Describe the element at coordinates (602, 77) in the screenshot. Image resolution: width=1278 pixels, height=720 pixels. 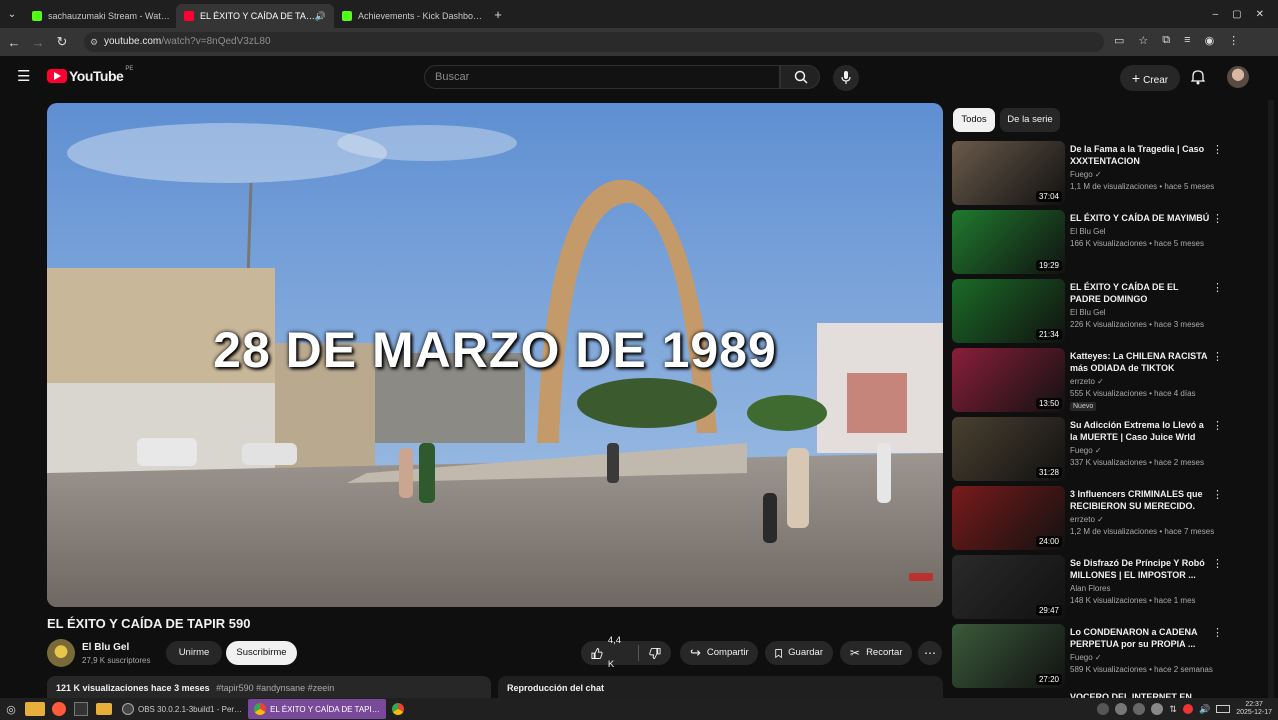
I see `search-input: Buscar` at that location.